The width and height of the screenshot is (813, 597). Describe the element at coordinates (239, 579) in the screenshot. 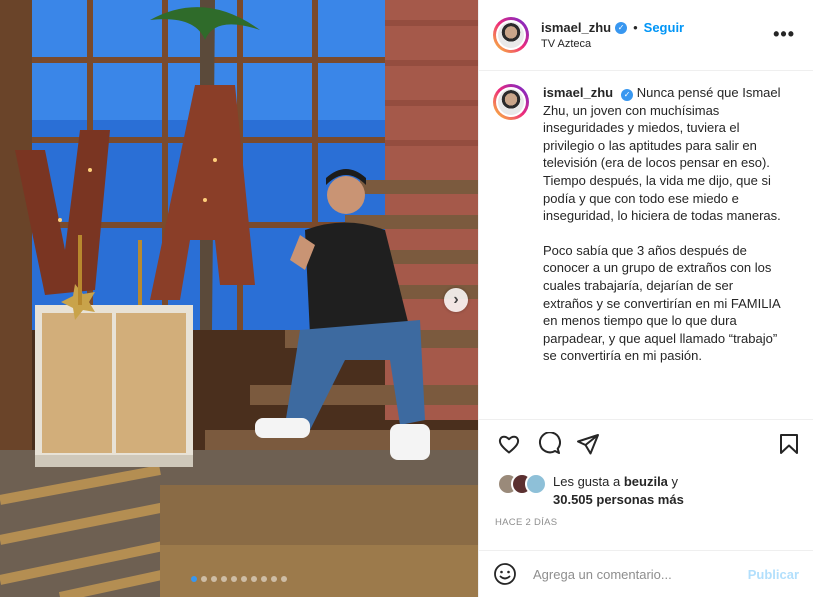

I see `carousel-indicator` at that location.